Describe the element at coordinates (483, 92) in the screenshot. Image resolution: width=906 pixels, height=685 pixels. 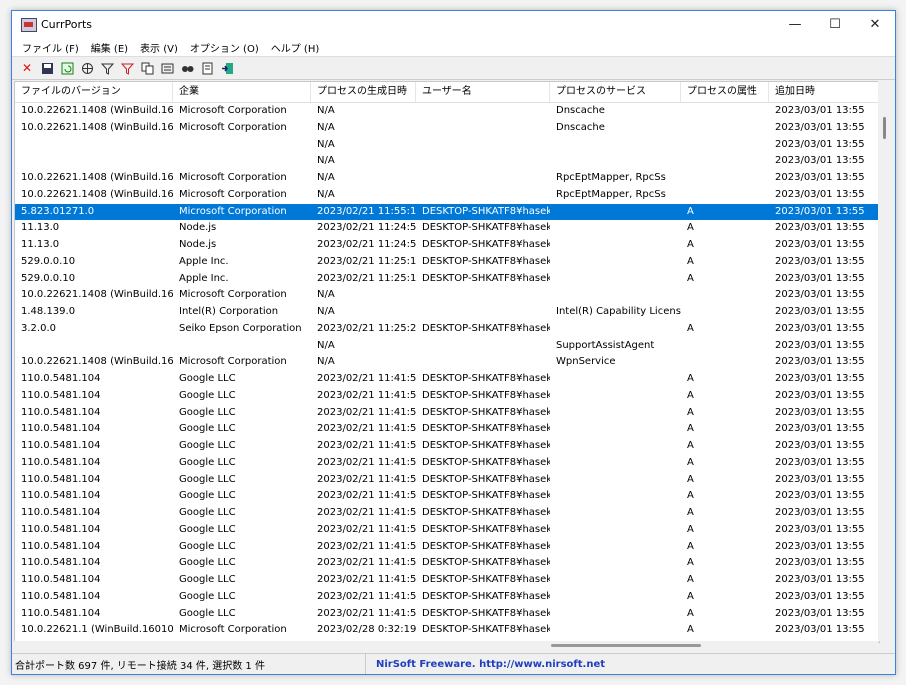
I see `column-header: ユーザー名` at that location.